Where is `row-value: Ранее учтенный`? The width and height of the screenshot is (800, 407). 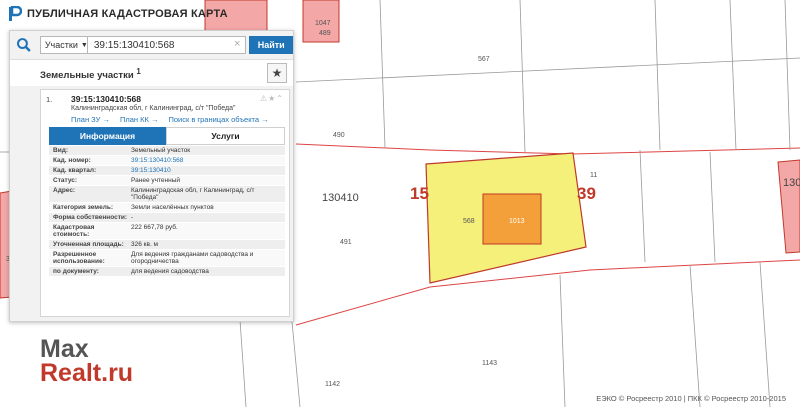
row-value: Ранее учтенный is located at coordinates (155, 180).